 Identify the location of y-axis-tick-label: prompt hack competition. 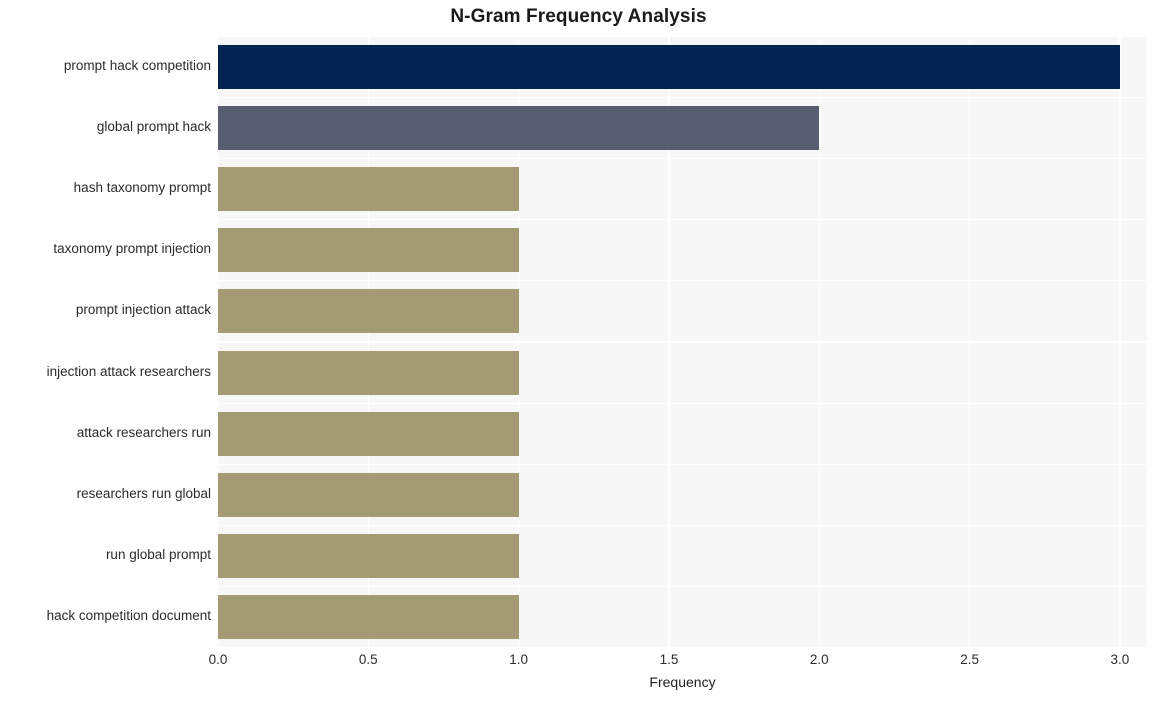
(137, 65).